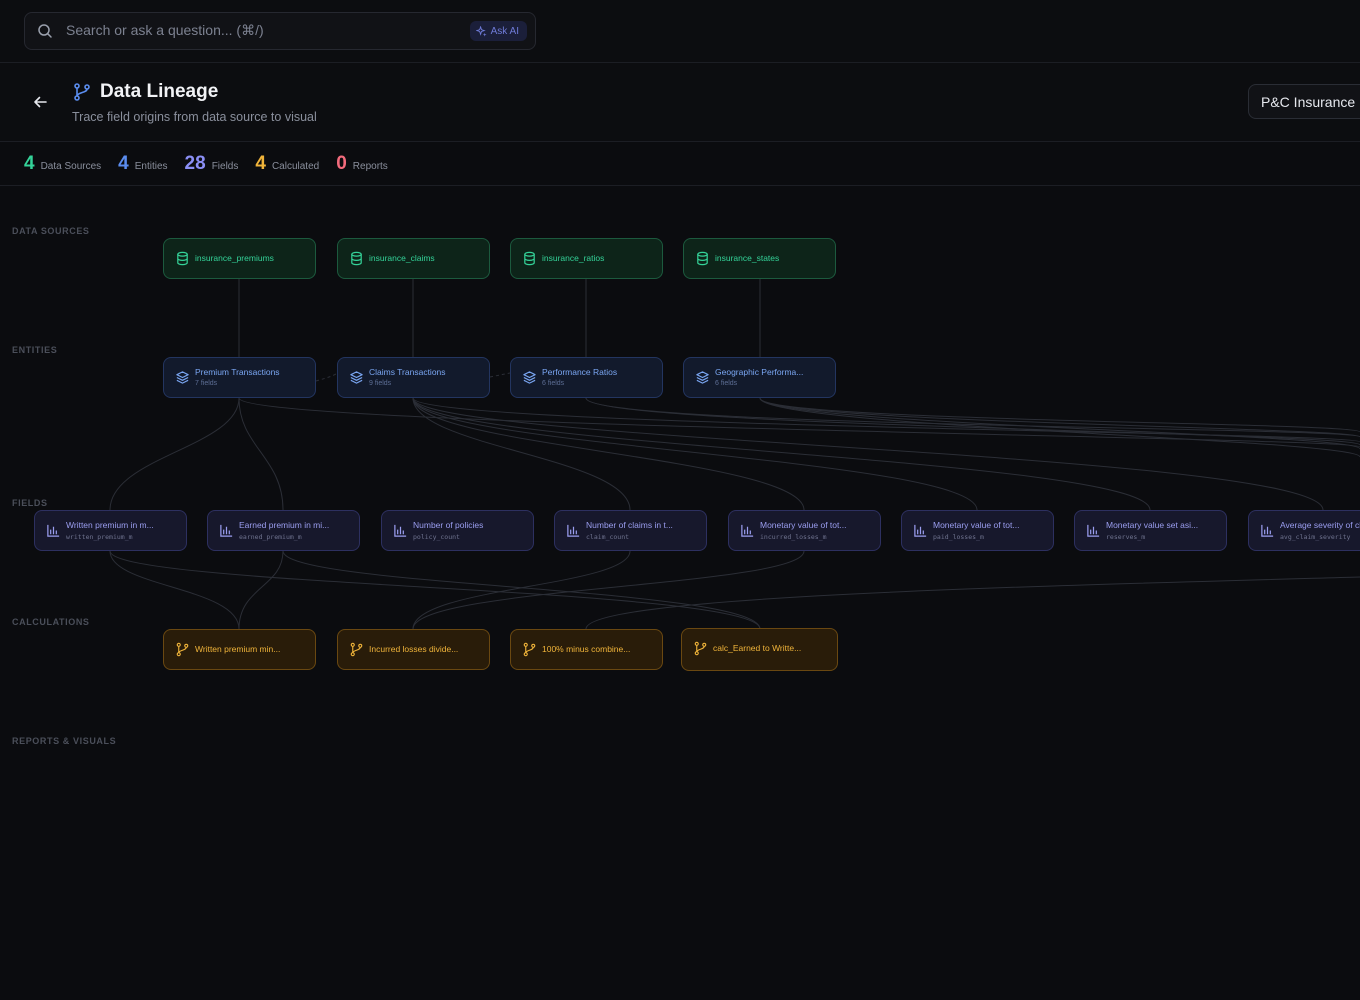 The width and height of the screenshot is (1360, 1000). What do you see at coordinates (370, 166) in the screenshot?
I see `stat-label: Reports` at bounding box center [370, 166].